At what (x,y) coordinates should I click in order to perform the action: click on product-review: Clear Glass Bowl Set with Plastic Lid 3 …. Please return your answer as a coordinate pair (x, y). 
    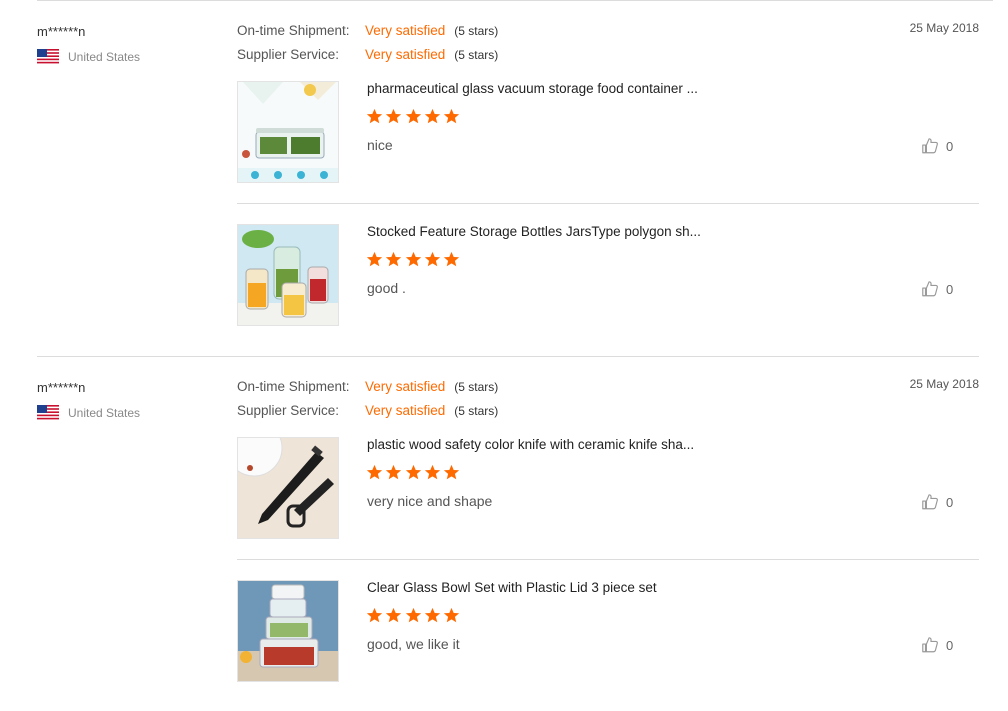
    Looking at the image, I should click on (608, 632).